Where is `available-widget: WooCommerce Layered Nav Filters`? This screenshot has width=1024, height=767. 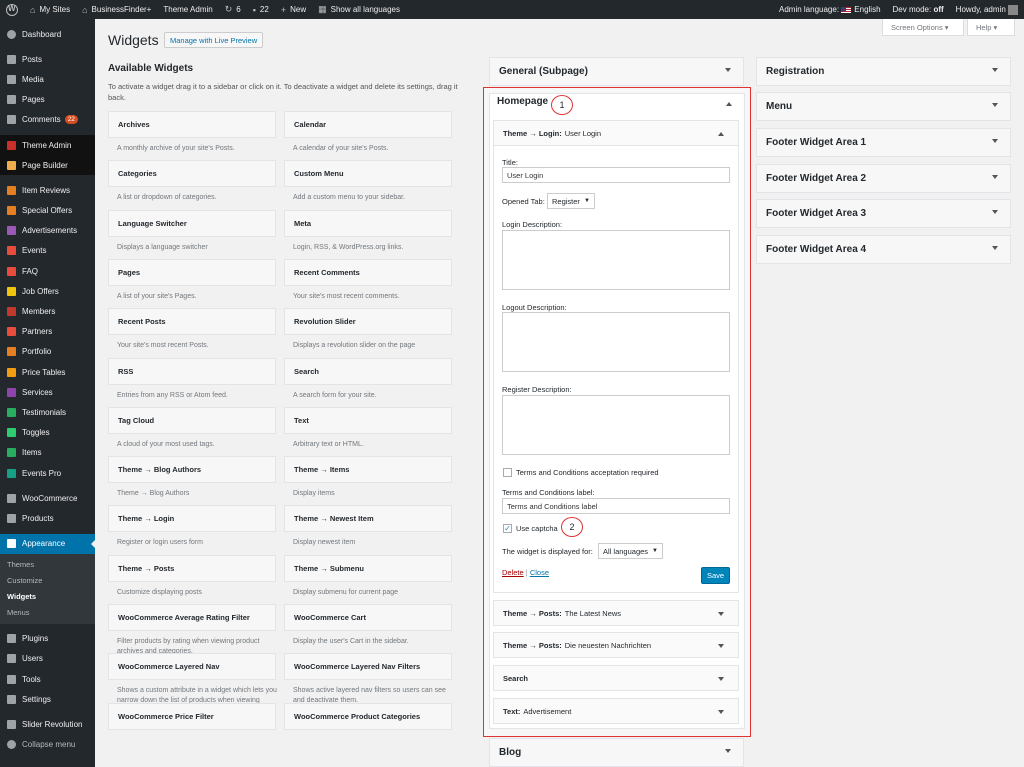
available-widget: WooCommerce Layered Nav Filters is located at coordinates (368, 667).